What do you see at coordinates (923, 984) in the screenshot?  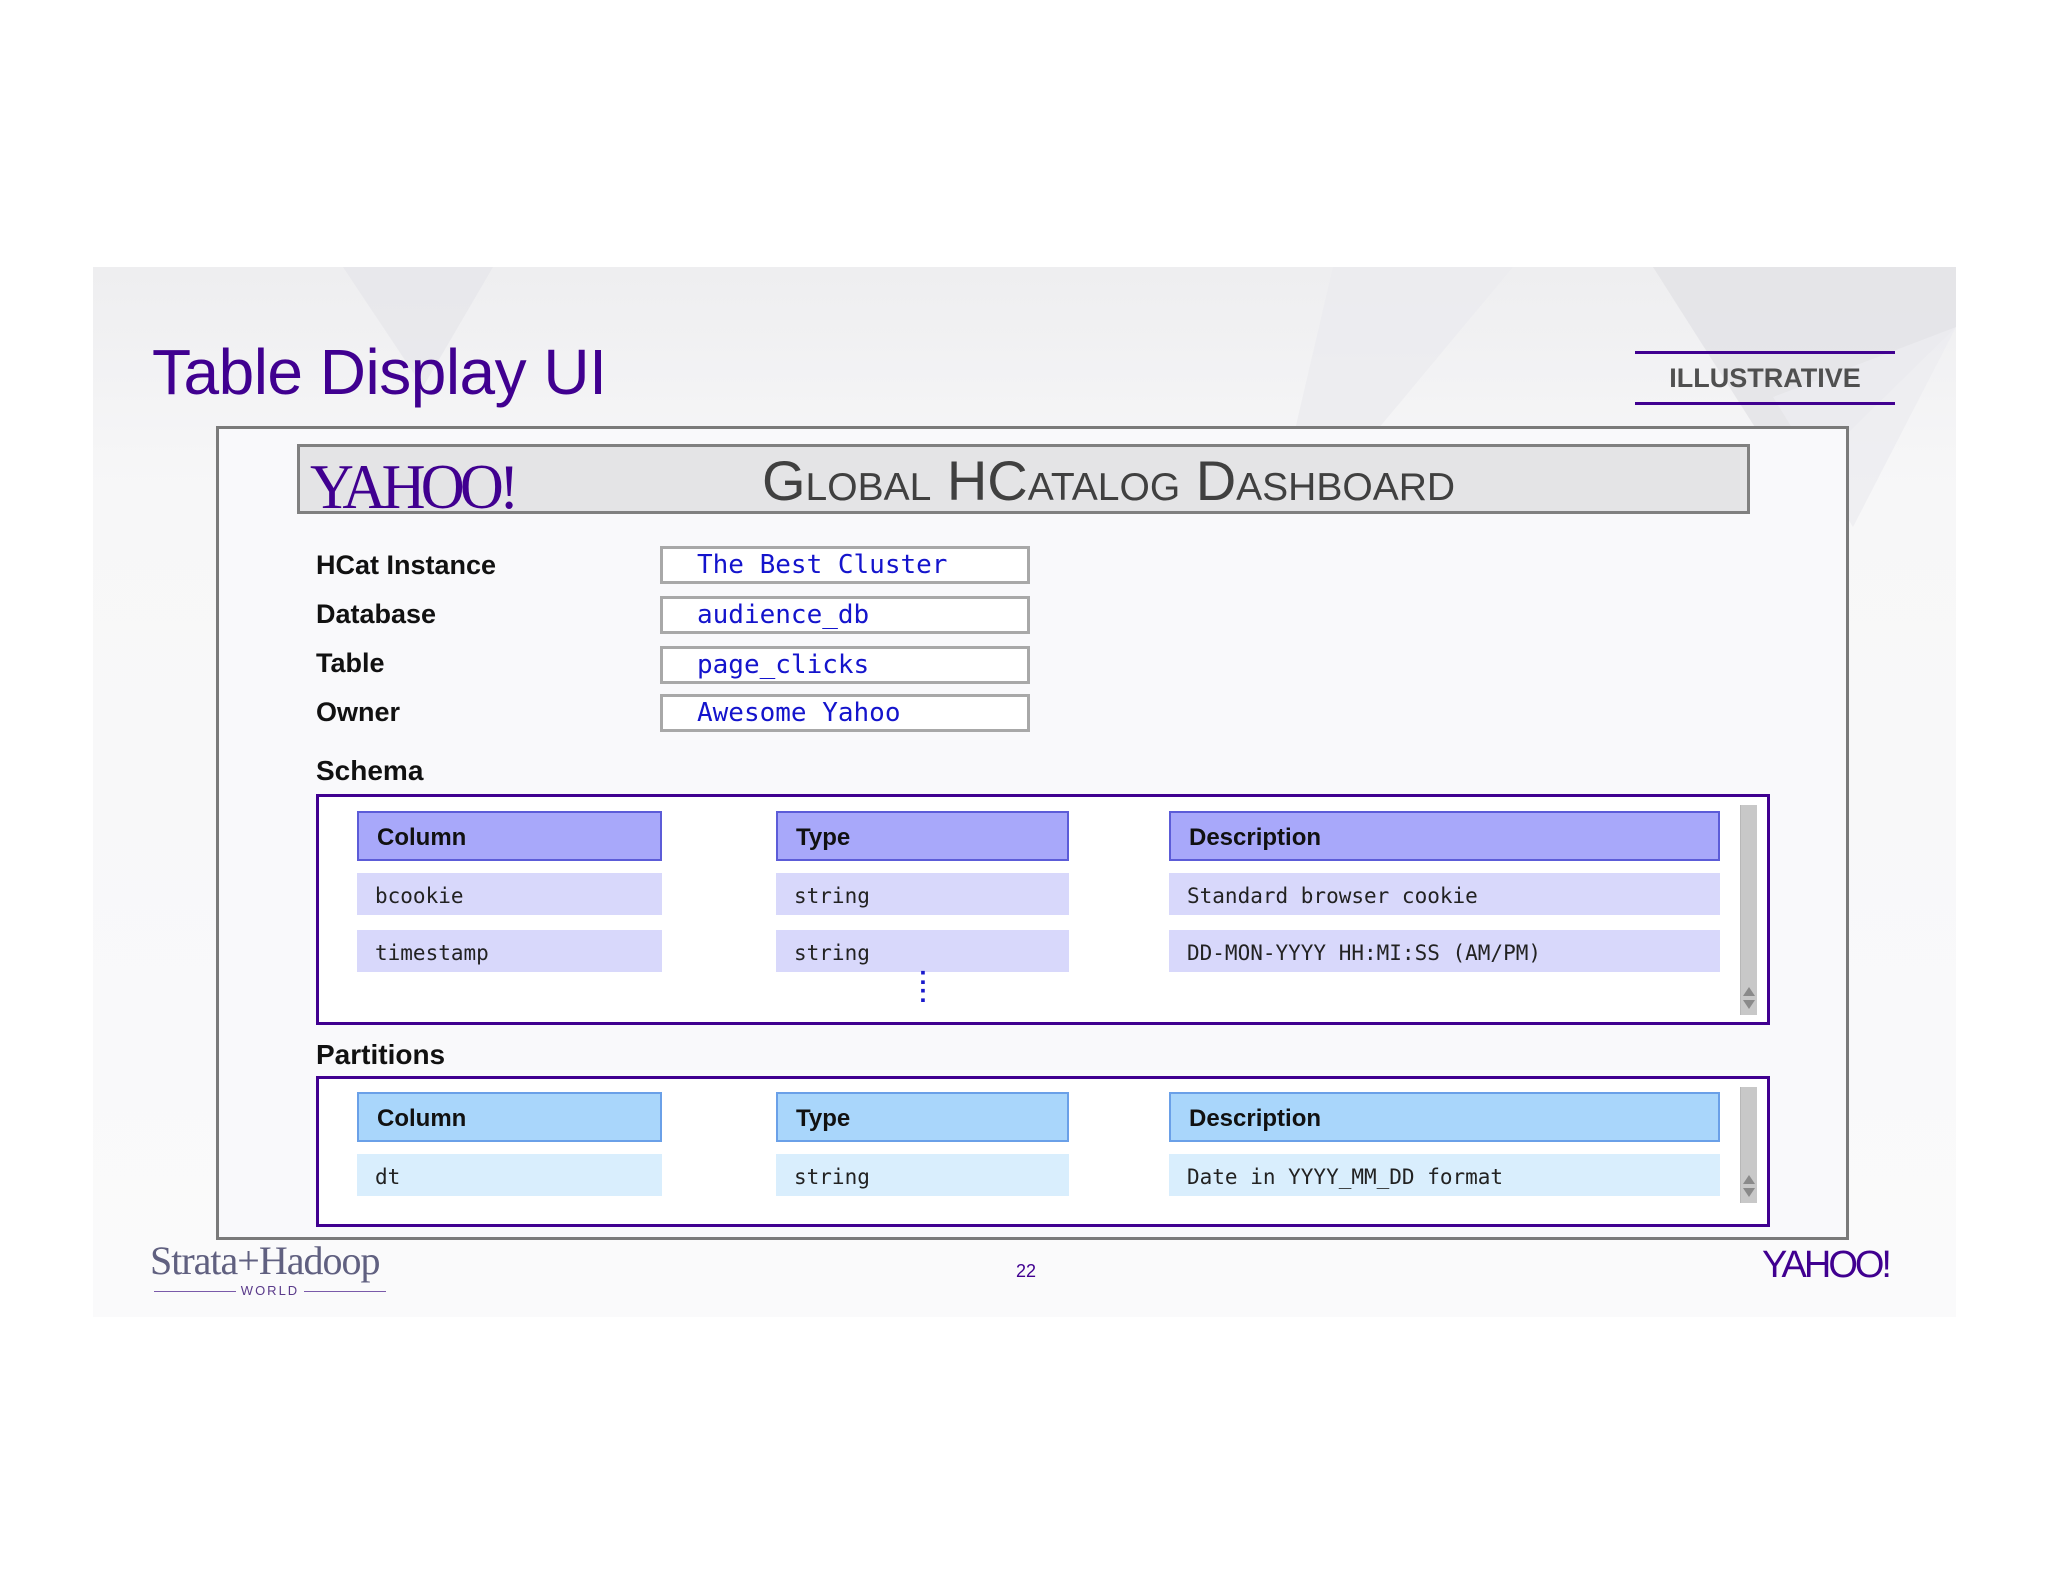 I see `more-rows-indicator: : :` at bounding box center [923, 984].